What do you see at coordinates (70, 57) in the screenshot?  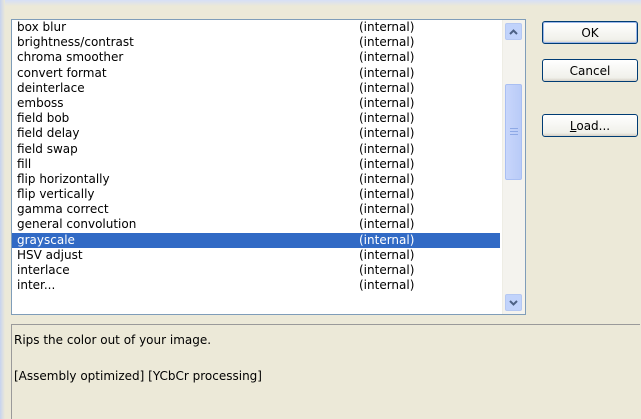 I see `filter-name: chroma smoother` at bounding box center [70, 57].